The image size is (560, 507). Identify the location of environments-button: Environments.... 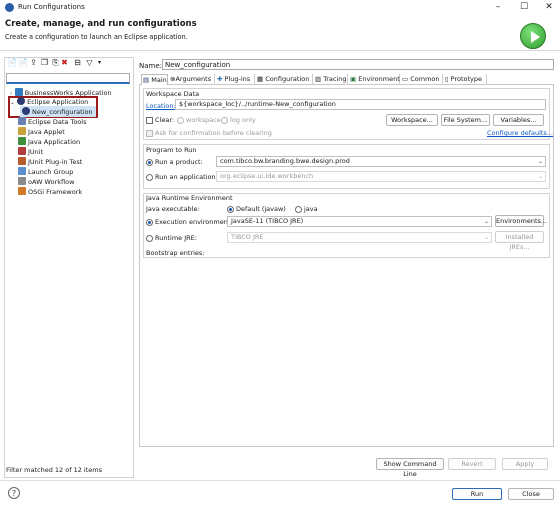
(521, 221).